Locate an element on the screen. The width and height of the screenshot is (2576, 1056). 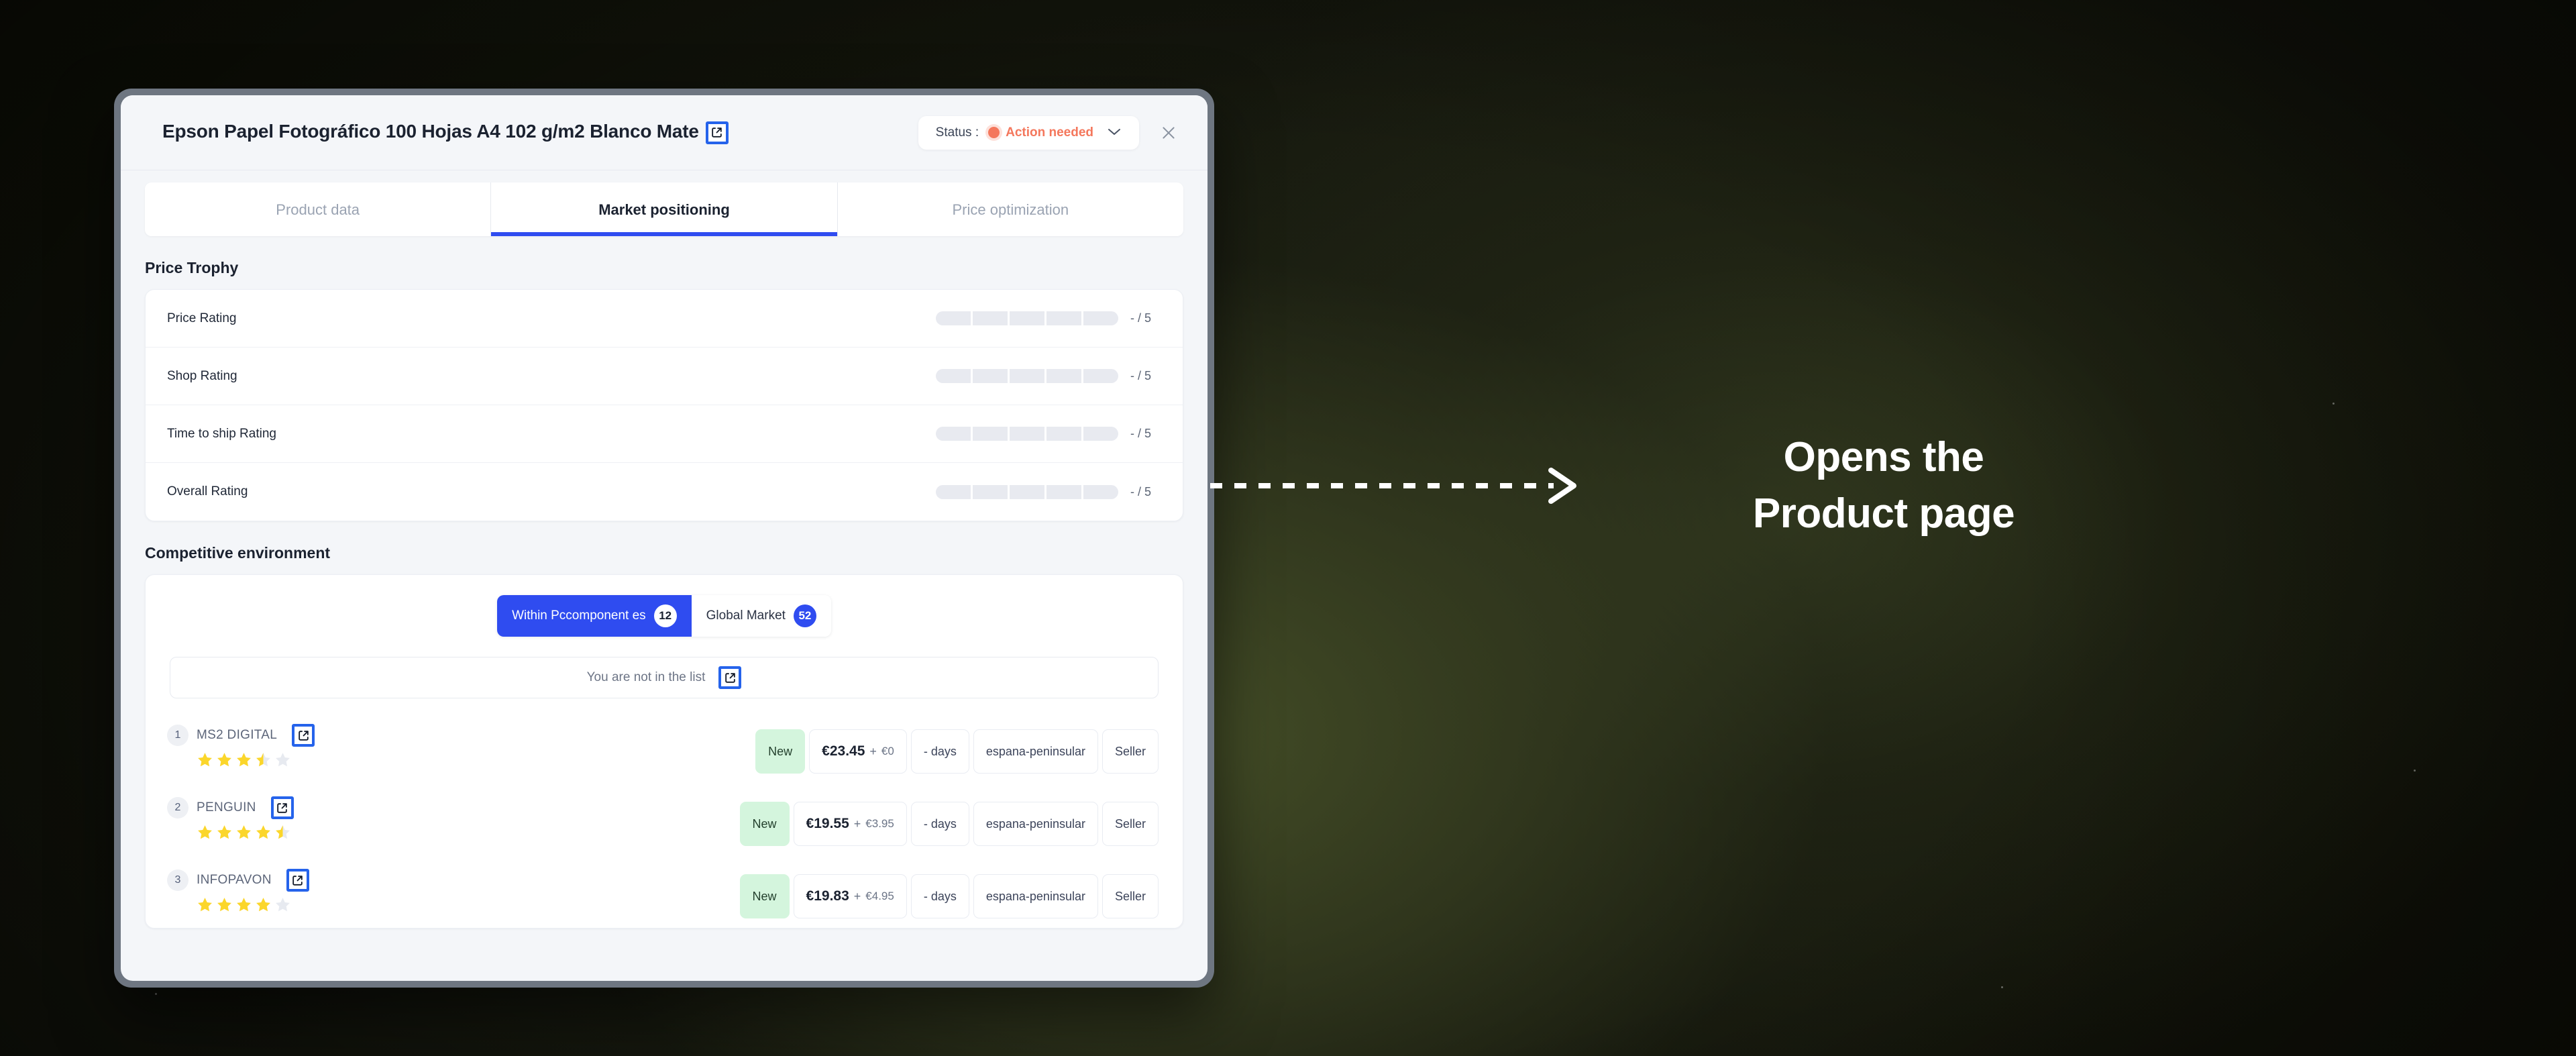
annotation-text: Opens the Product page is located at coordinates (1883, 485).